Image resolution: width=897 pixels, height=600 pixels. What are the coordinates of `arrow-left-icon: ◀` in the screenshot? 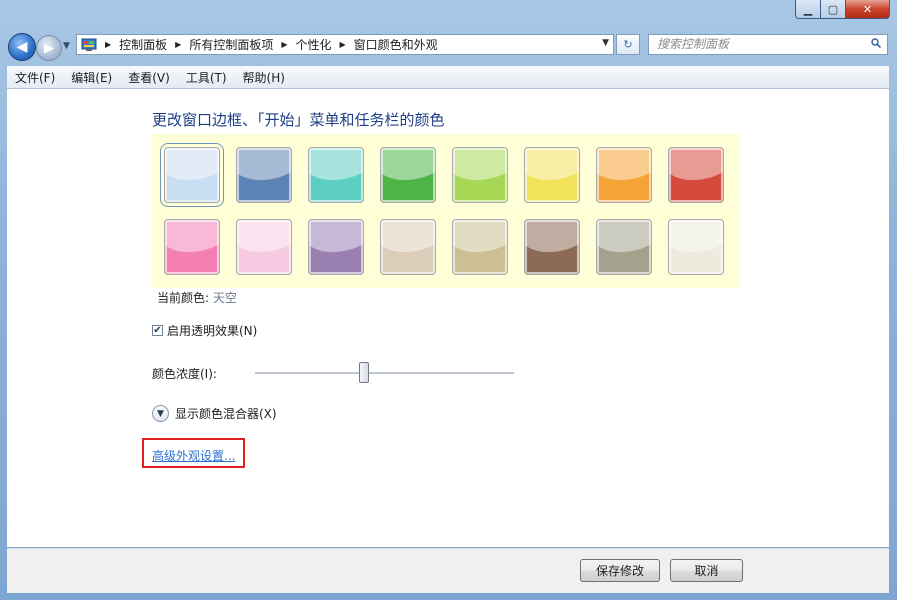 It's located at (22, 47).